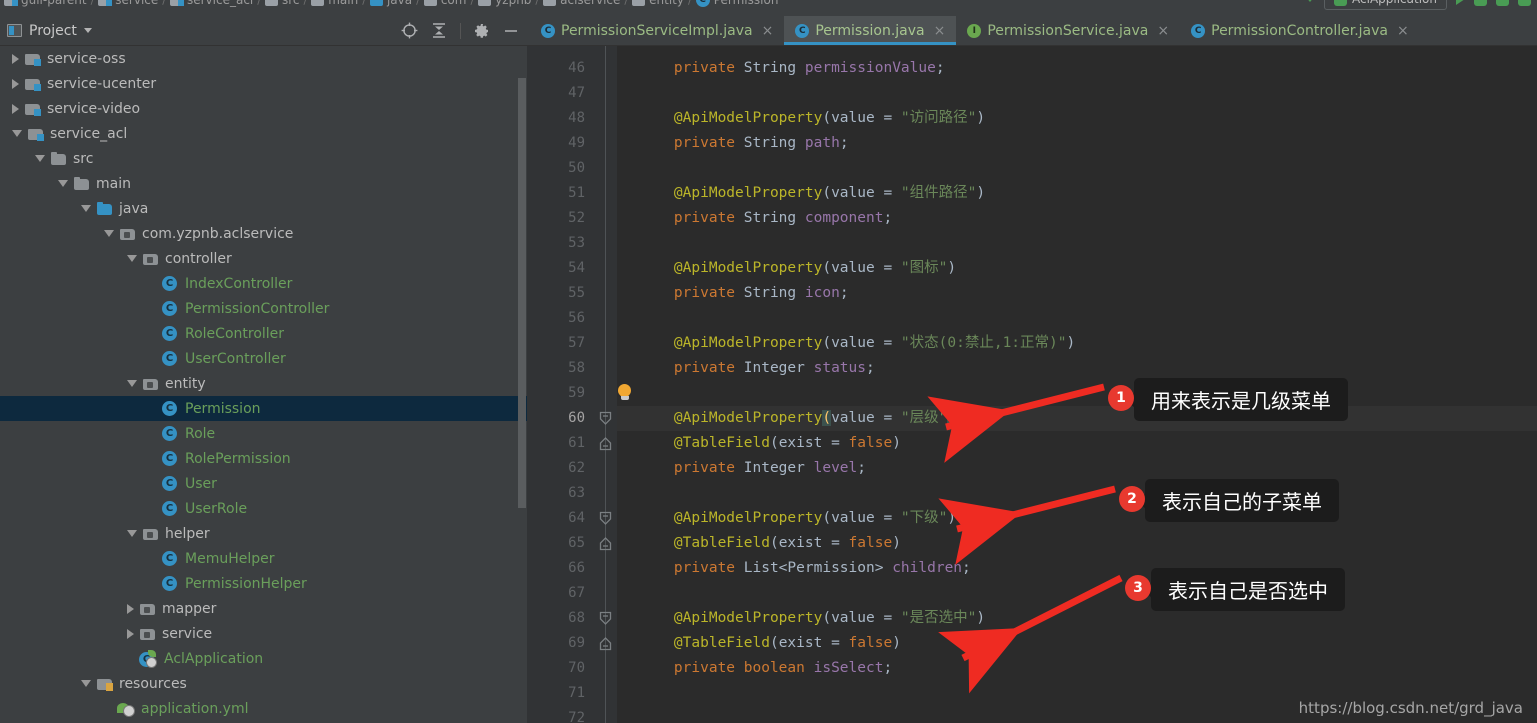 The height and width of the screenshot is (723, 1537). I want to click on profile-icon, so click(1524, 3).